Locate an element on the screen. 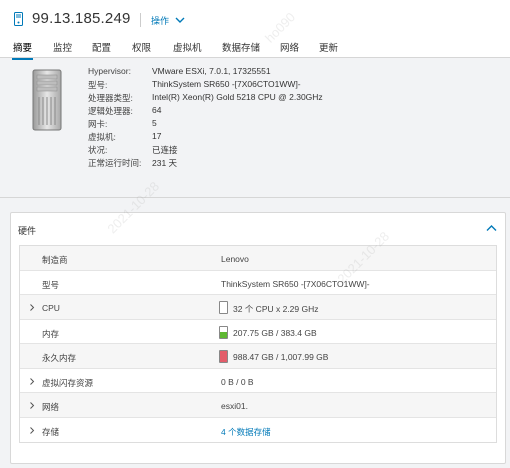 The image size is (510, 468). persistent-memory-usage-fill is located at coordinates (223, 356).